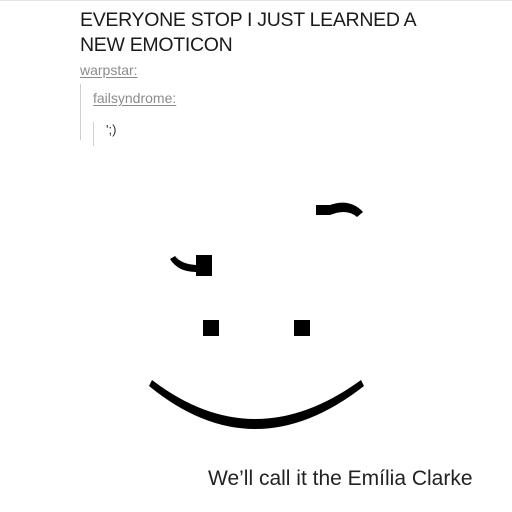 The width and height of the screenshot is (512, 512). Describe the element at coordinates (211, 328) in the screenshot. I see `left-eye-dot` at that location.